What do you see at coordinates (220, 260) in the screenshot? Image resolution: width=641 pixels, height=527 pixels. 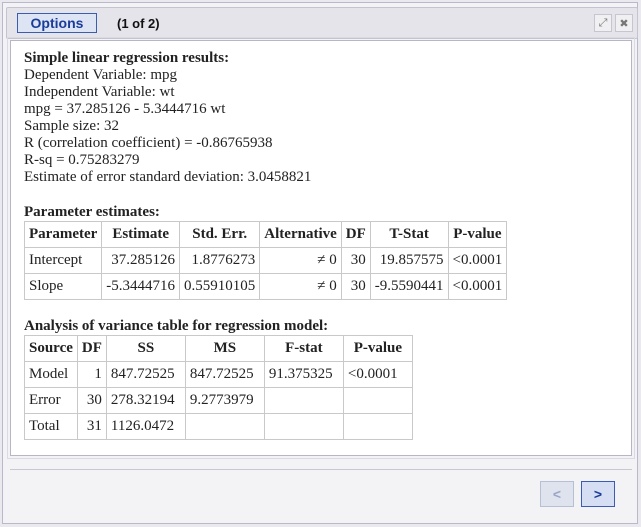 I see `table-cell: 1.8776273` at bounding box center [220, 260].